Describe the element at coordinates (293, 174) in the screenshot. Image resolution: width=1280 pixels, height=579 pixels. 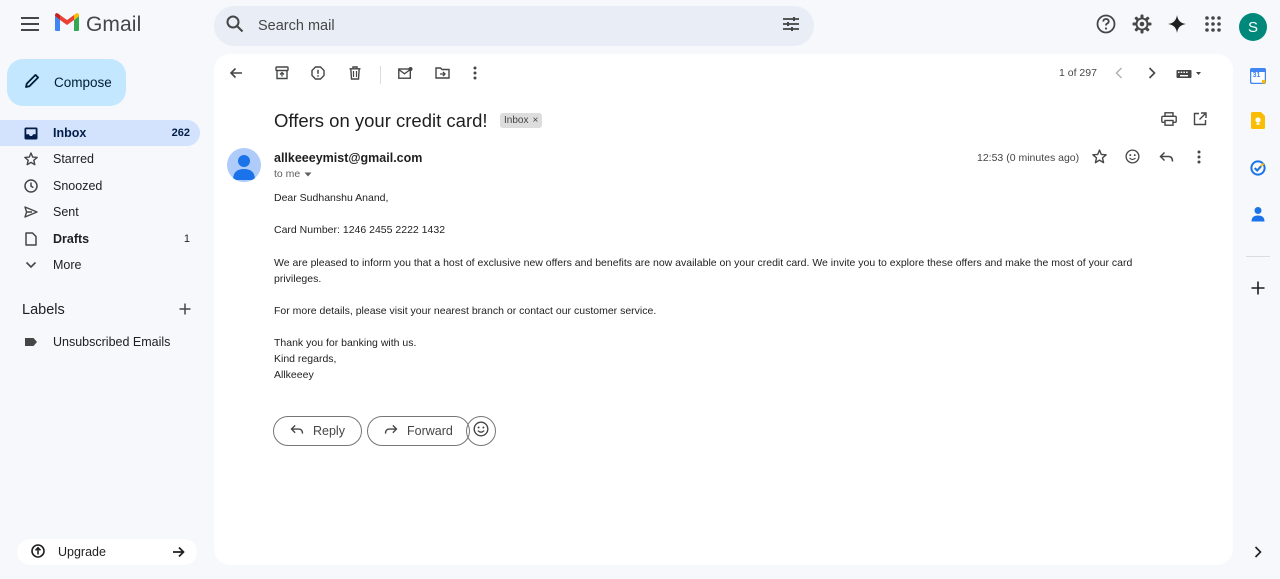
I see `recipient-details: to me` at that location.